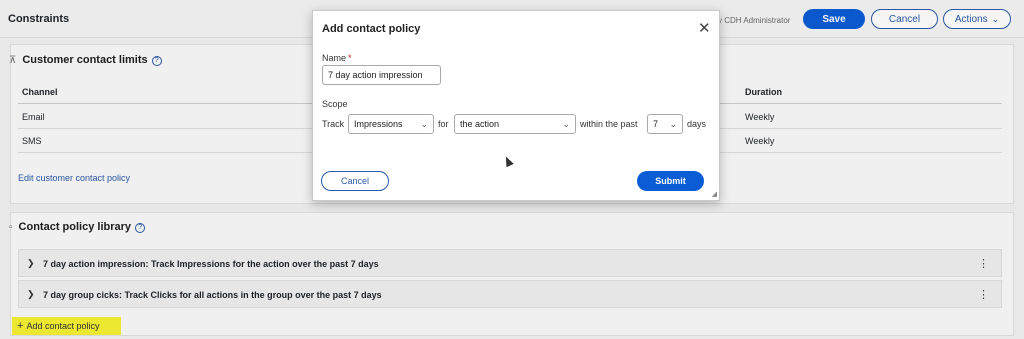 The image size is (1024, 339). What do you see at coordinates (371, 29) in the screenshot?
I see `dialog-title: Add contact policy` at bounding box center [371, 29].